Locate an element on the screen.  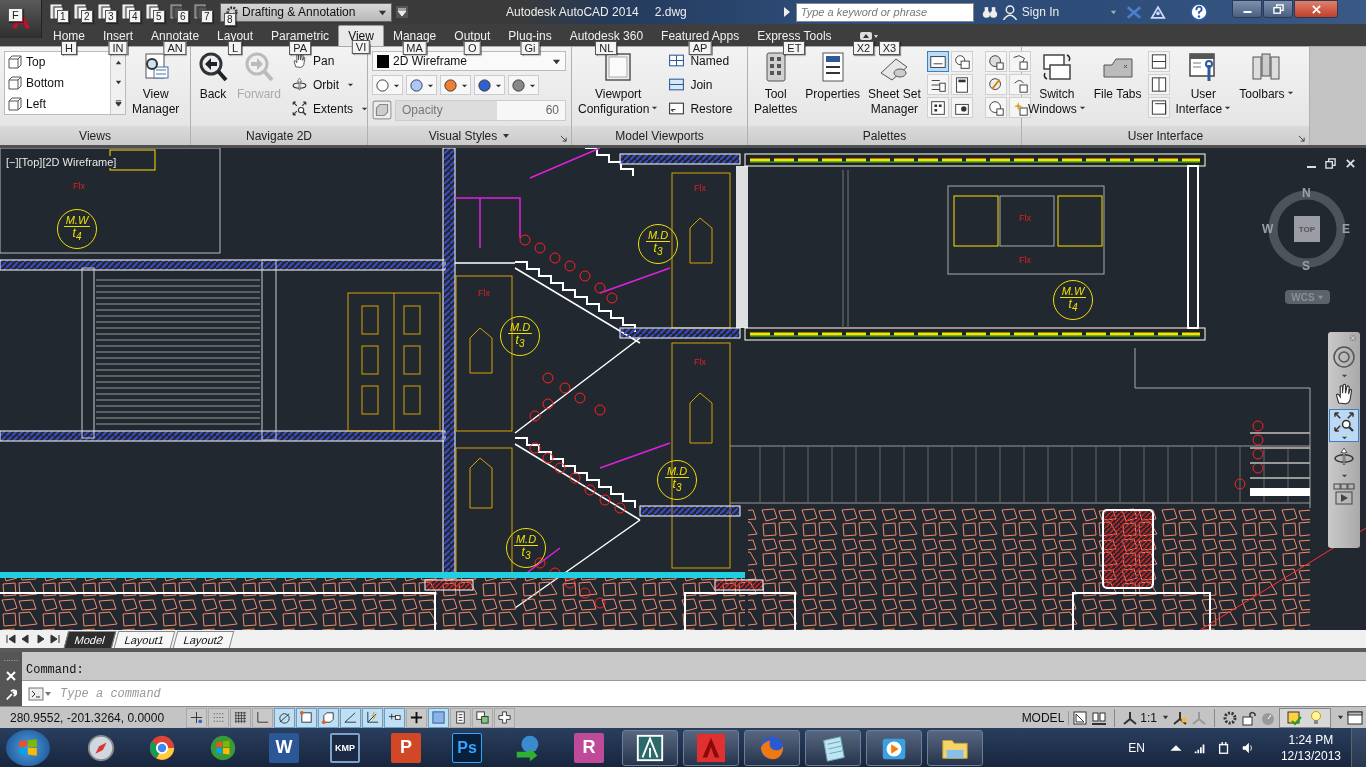
keytip-tooltip: PA is located at coordinates (300, 48).